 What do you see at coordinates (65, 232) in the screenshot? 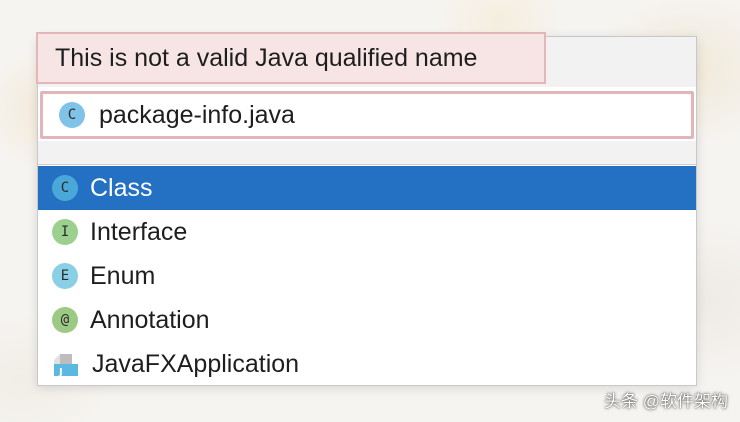
I see `interface-icon: I` at bounding box center [65, 232].